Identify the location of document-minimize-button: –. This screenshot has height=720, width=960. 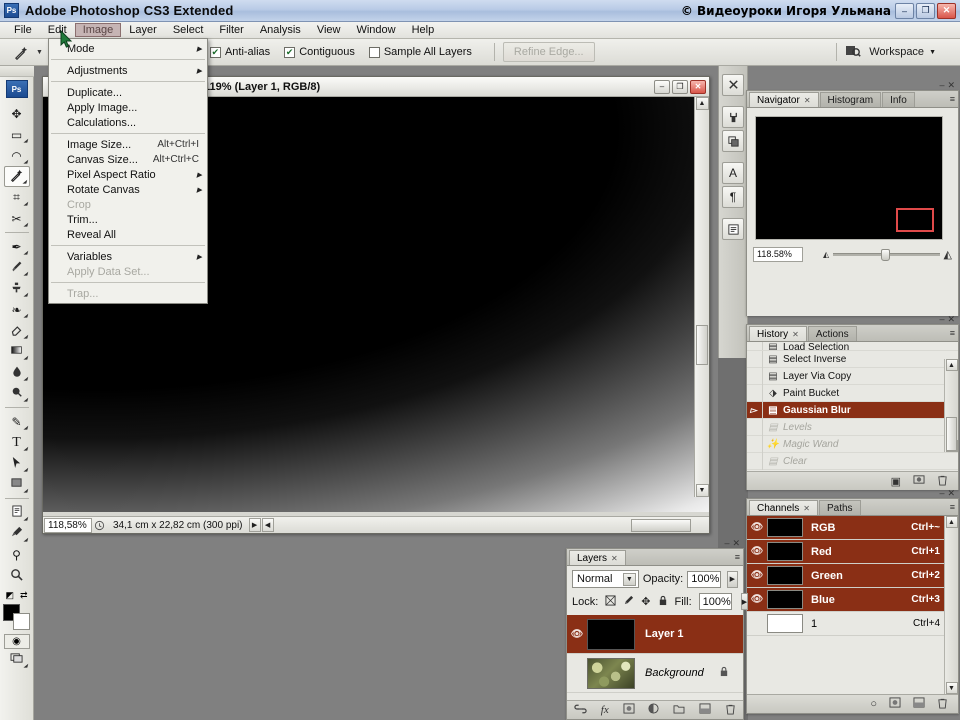
(662, 86).